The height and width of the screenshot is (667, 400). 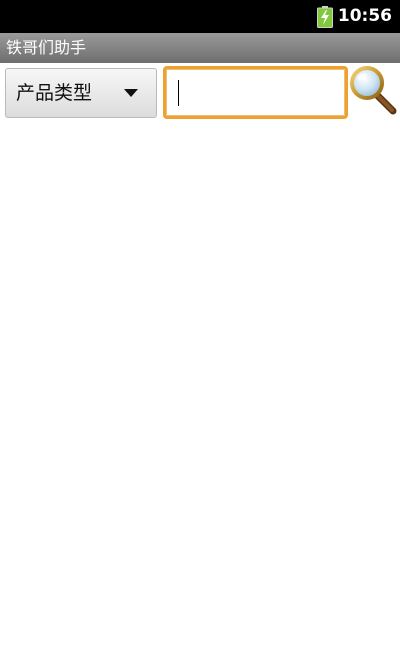 What do you see at coordinates (364, 16) in the screenshot?
I see `status-clock: 10:56` at bounding box center [364, 16].